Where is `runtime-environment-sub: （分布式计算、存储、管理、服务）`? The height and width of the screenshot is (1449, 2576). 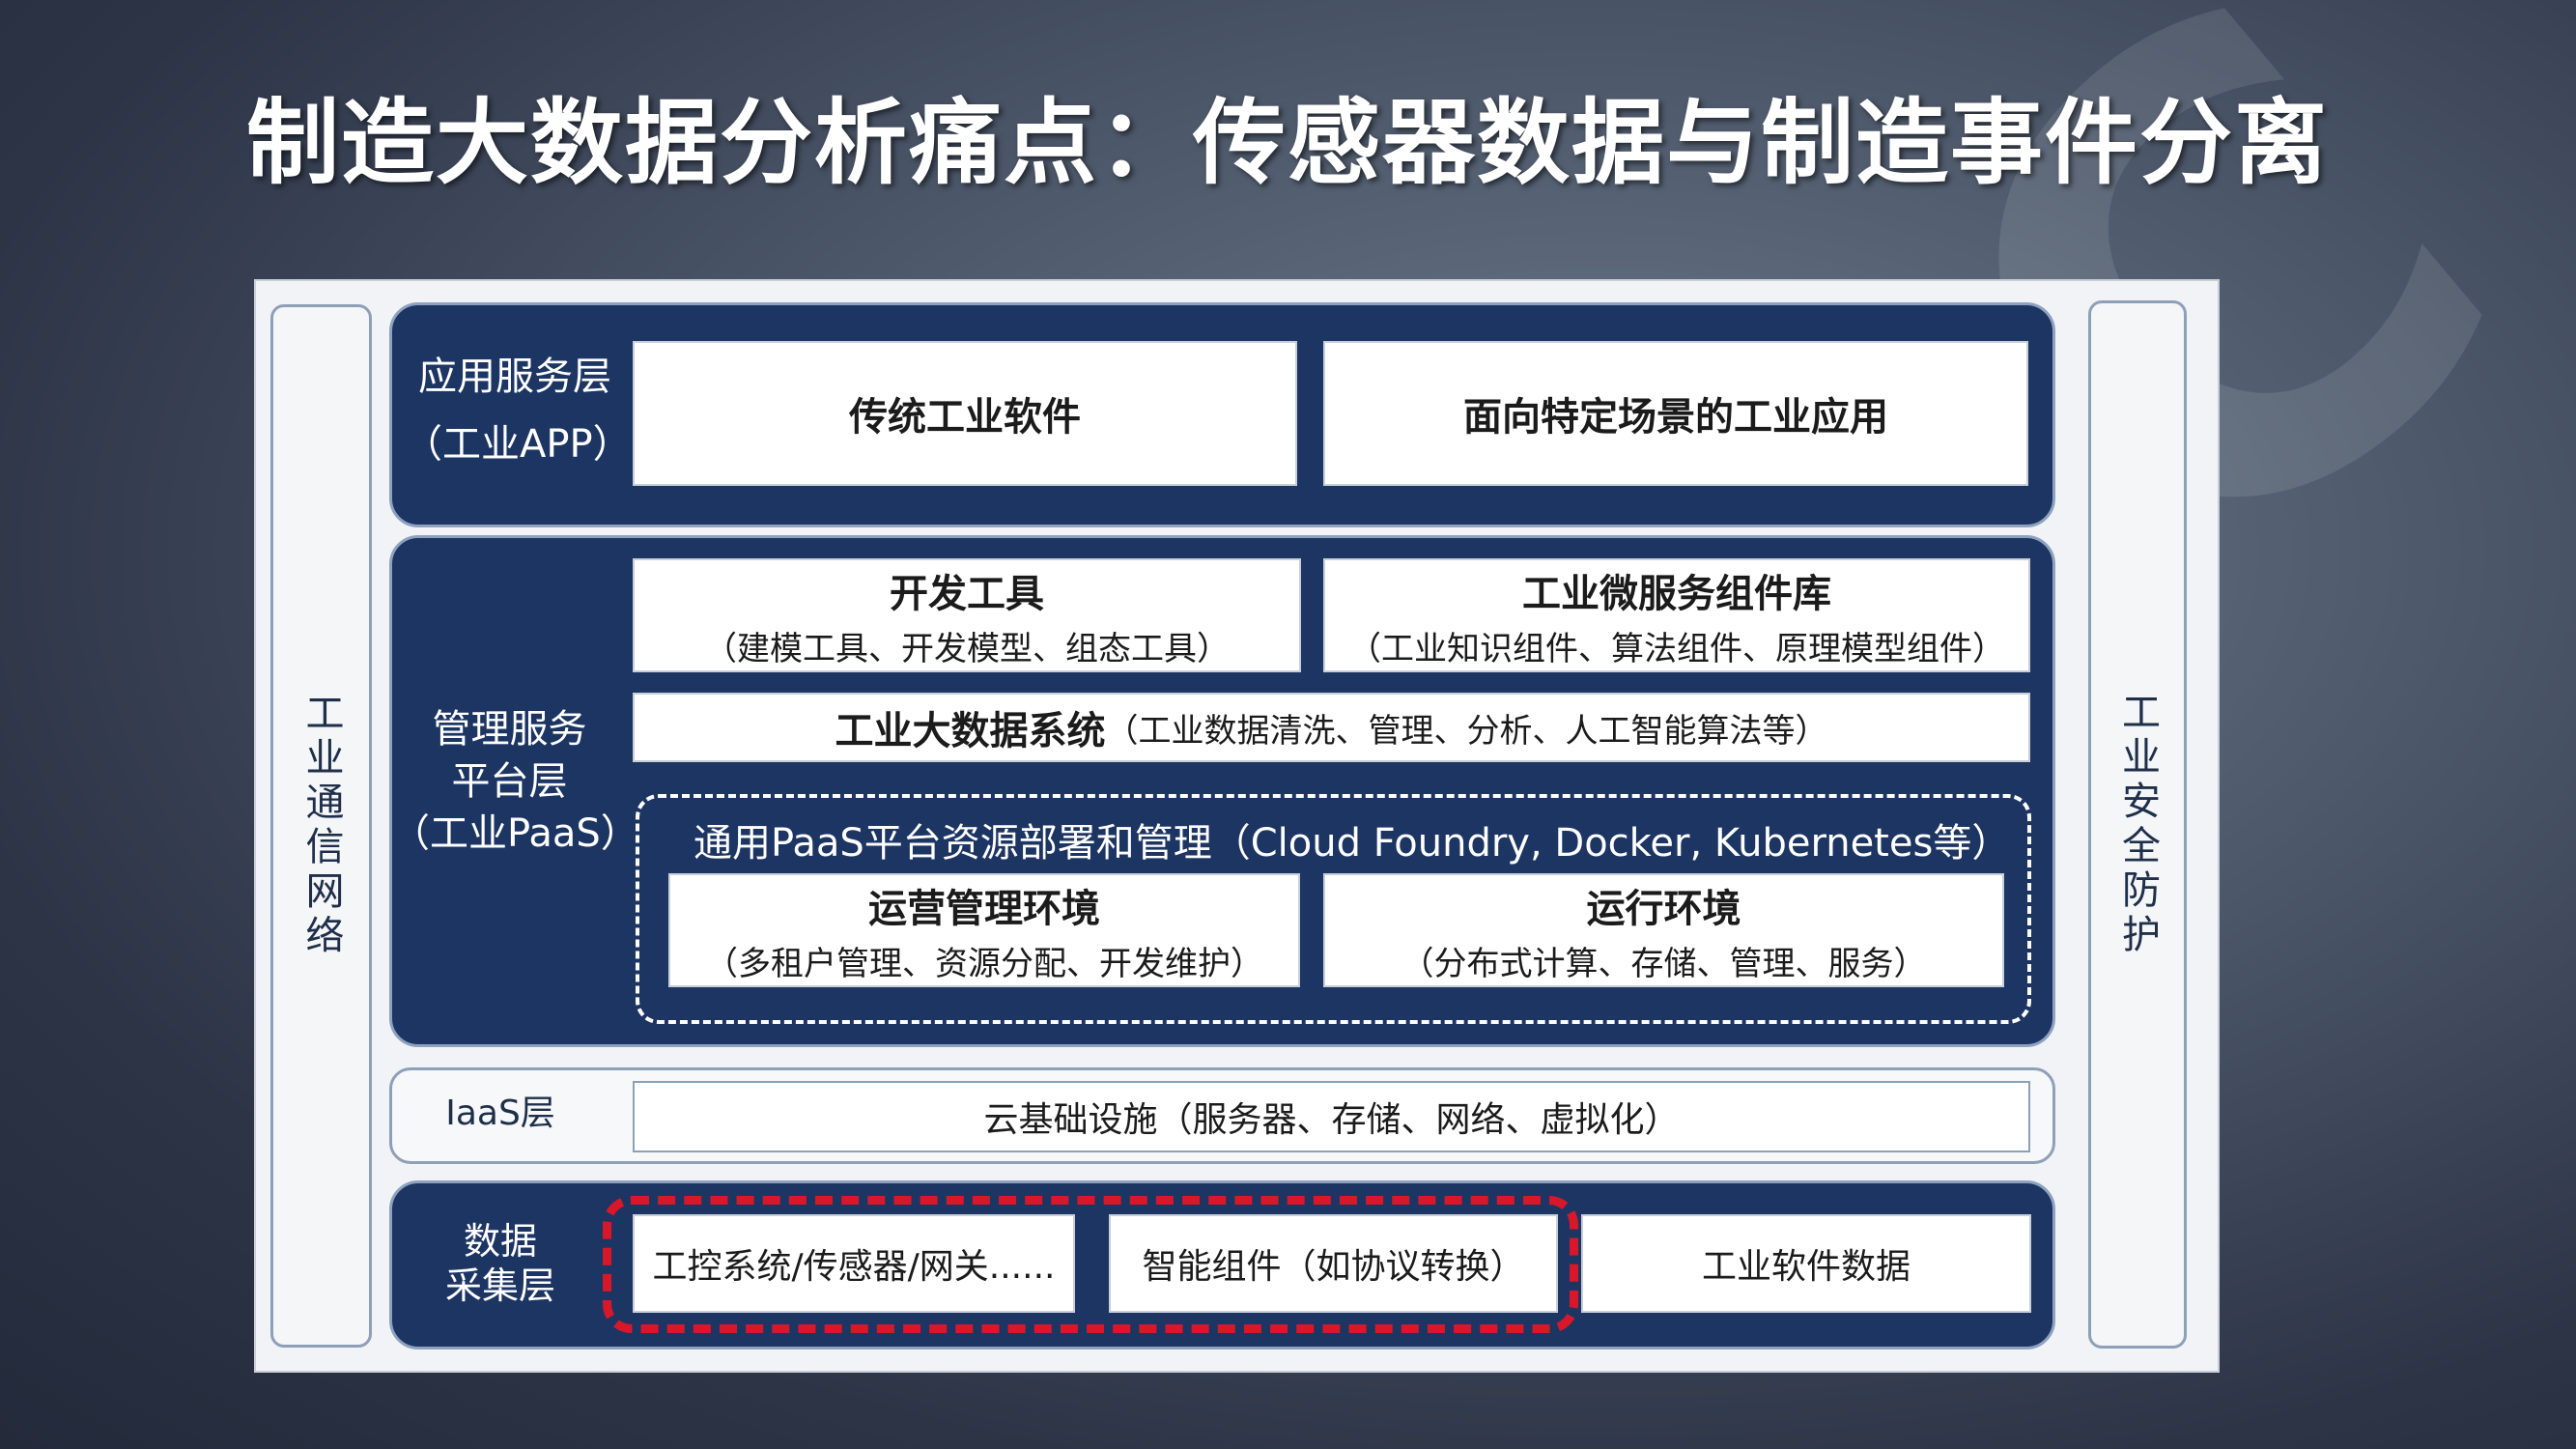 runtime-environment-sub: （分布式计算、存储、管理、服务） is located at coordinates (1664, 963).